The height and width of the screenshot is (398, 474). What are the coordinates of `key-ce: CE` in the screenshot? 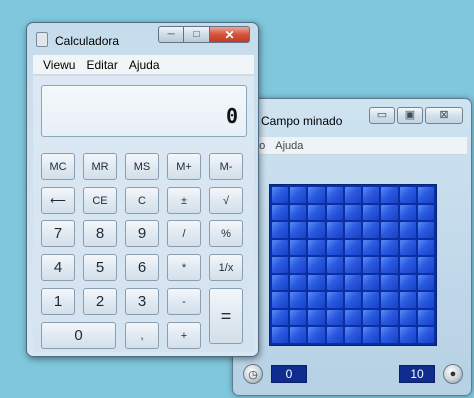 It's located at (100, 200).